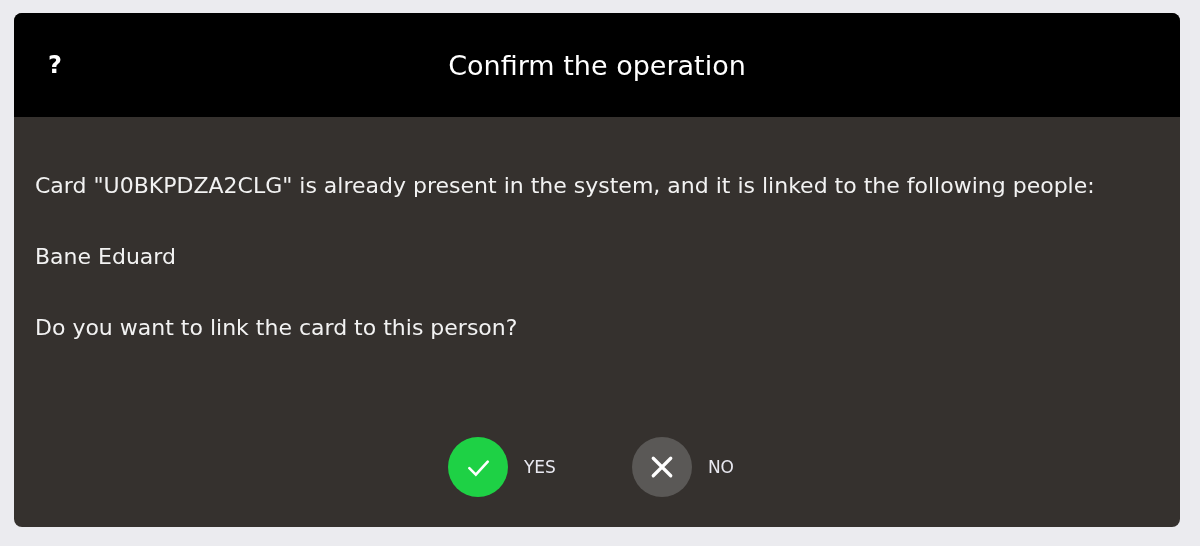 This screenshot has width=1200, height=546. What do you see at coordinates (55, 65) in the screenshot?
I see `help-mark: ?` at bounding box center [55, 65].